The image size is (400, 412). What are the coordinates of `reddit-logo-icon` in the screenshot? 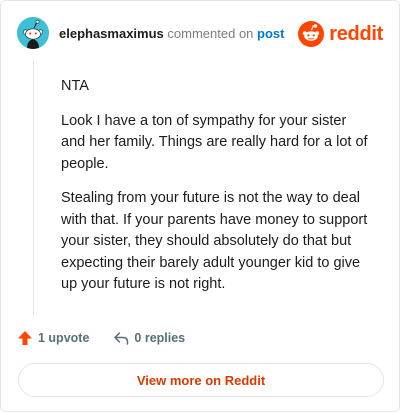 It's located at (311, 34).